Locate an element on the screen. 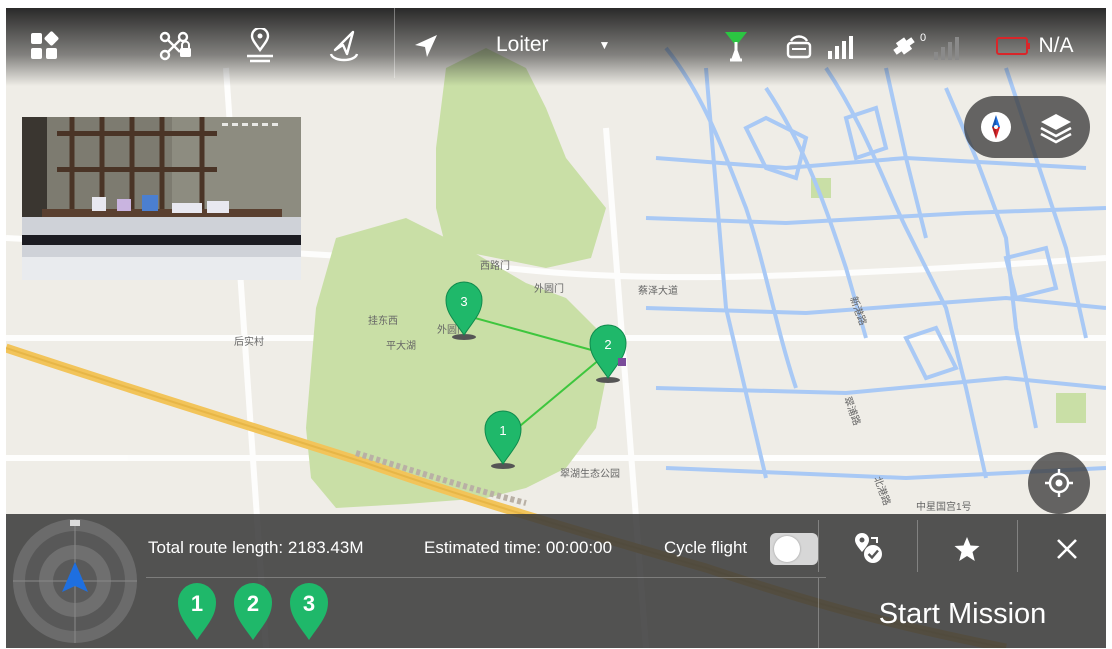 The width and height of the screenshot is (1112, 649). total-route-length: Total route length: 2183.43M is located at coordinates (256, 547).